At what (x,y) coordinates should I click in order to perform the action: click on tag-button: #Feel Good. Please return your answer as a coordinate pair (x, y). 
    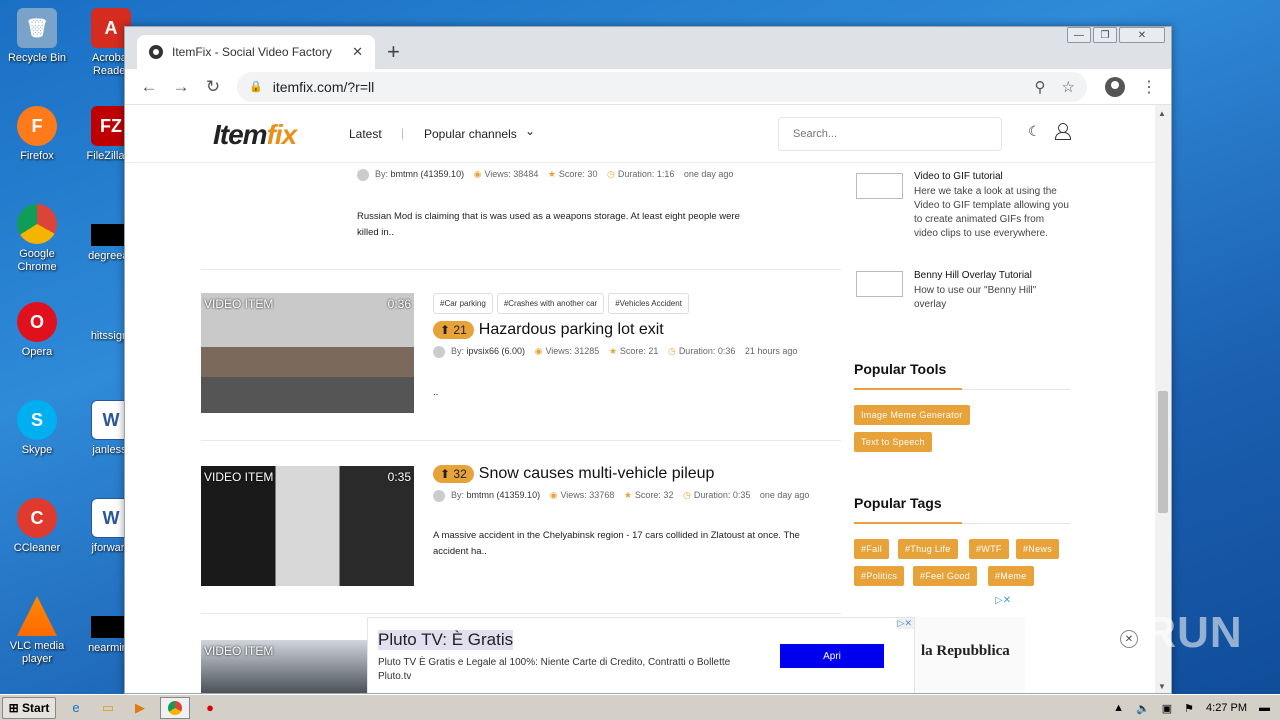
    Looking at the image, I should click on (945, 576).